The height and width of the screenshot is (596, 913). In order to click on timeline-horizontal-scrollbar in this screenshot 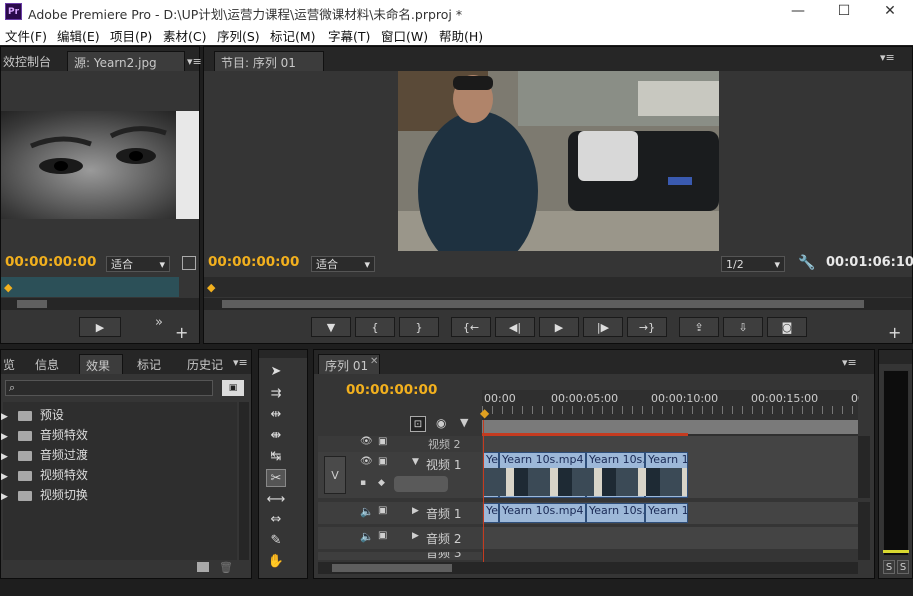, I will do `click(588, 568)`.